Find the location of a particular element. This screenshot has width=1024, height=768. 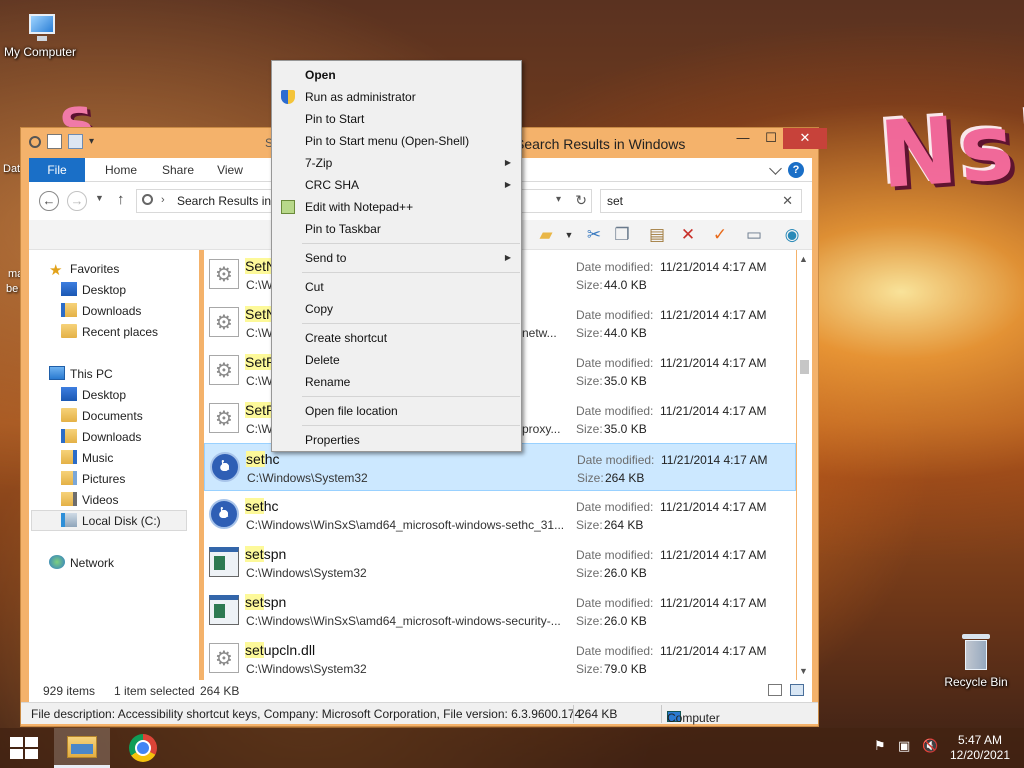

tab-home: Home is located at coordinates (121, 170).